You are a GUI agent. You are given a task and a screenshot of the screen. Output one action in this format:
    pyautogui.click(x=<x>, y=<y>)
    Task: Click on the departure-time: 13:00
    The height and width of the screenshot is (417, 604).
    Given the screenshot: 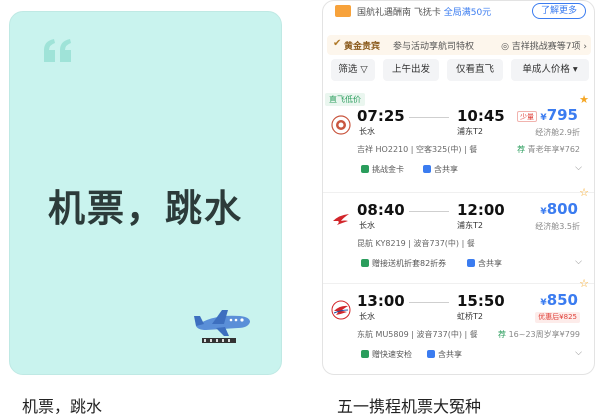 What is the action you would take?
    pyautogui.click(x=381, y=301)
    